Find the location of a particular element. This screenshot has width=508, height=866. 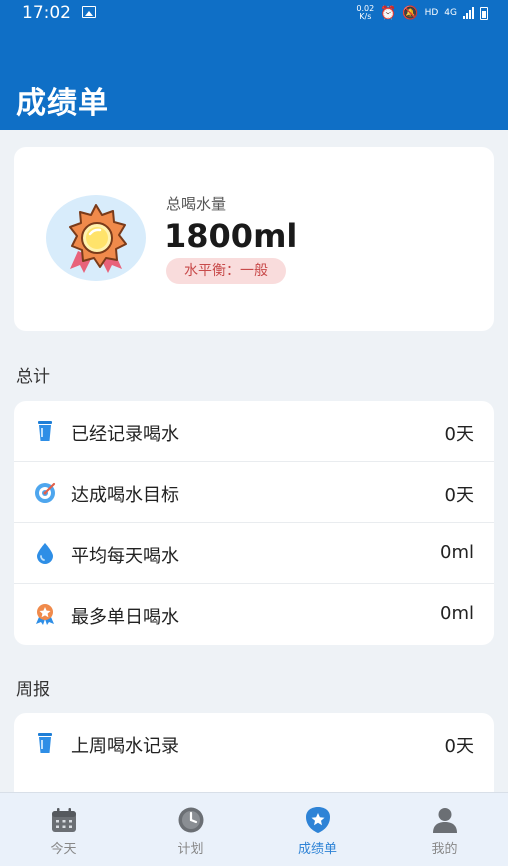

person-icon is located at coordinates (444, 820).